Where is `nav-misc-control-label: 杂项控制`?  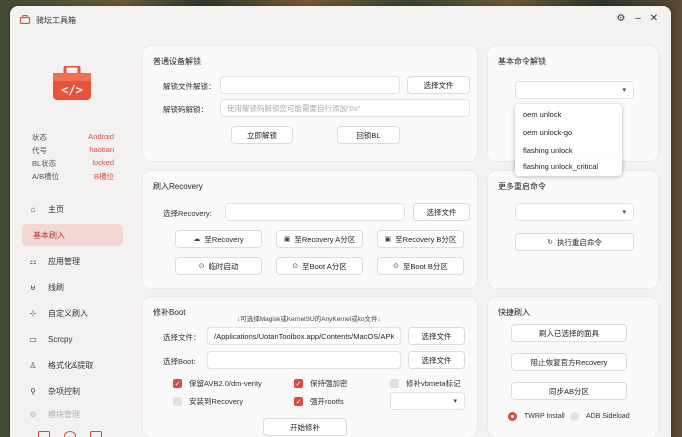
nav-misc-control-label: 杂项控制 is located at coordinates (64, 391).